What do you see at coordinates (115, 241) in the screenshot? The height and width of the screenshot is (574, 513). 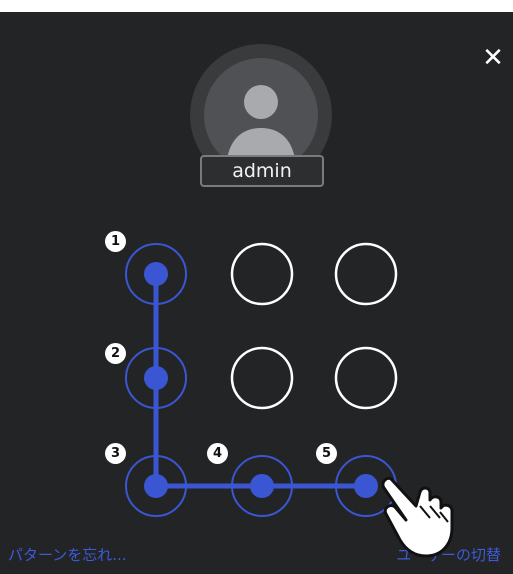 I see `step-badge-1: 1` at bounding box center [115, 241].